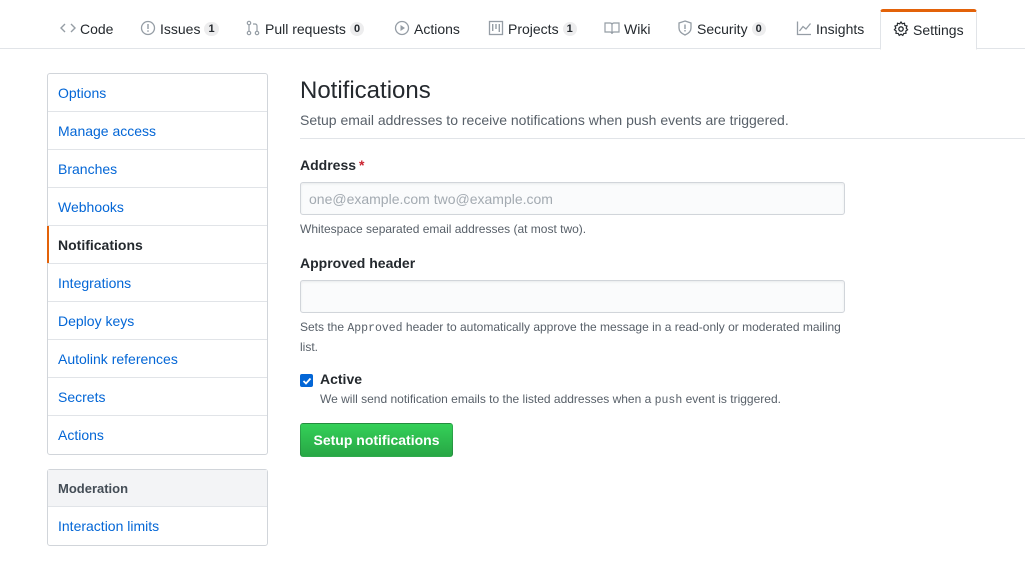 This screenshot has height=573, width=1025. What do you see at coordinates (157, 283) in the screenshot?
I see `sidebar-item-integrations: Integrations` at bounding box center [157, 283].